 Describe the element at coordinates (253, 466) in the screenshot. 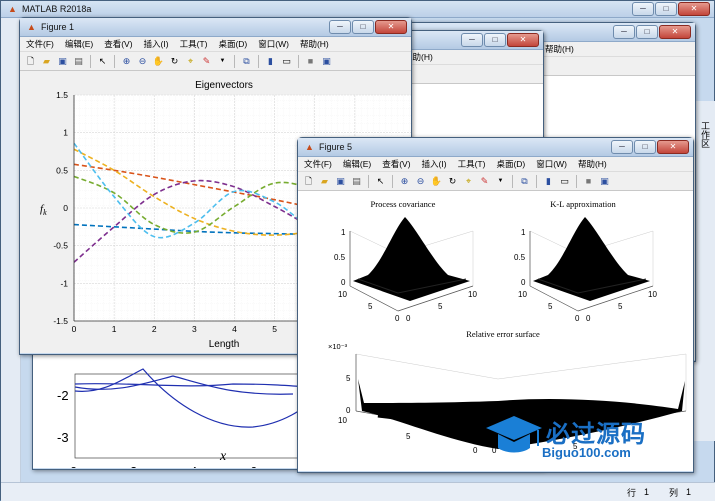

I see `bg-xtick-6: 6` at that location.